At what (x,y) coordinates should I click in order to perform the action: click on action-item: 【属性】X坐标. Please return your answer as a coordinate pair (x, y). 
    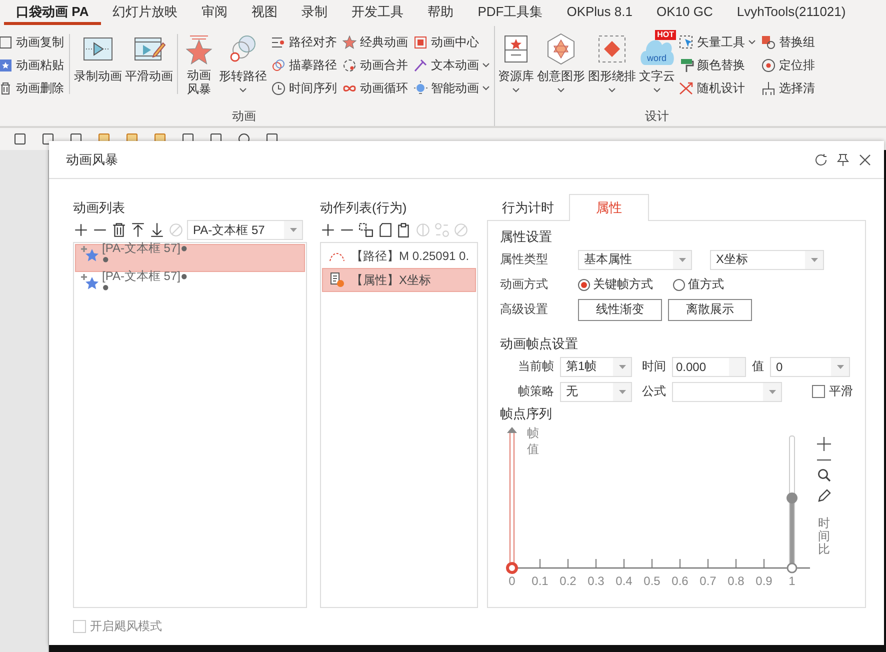
    Looking at the image, I should click on (399, 280).